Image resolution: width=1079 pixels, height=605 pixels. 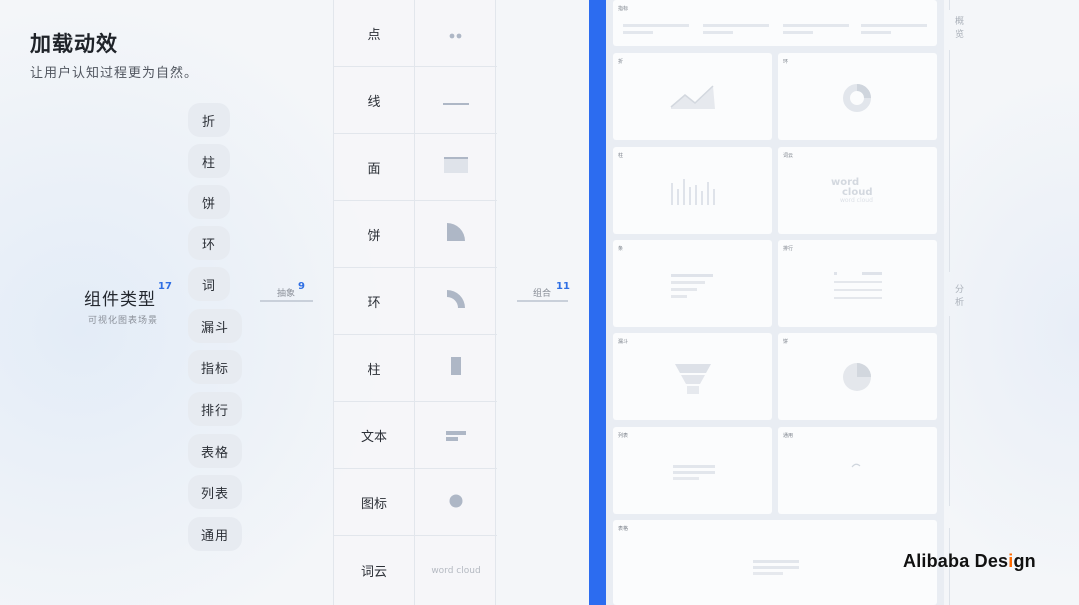 I want to click on side-label-overview: 概览, so click(x=960, y=28).